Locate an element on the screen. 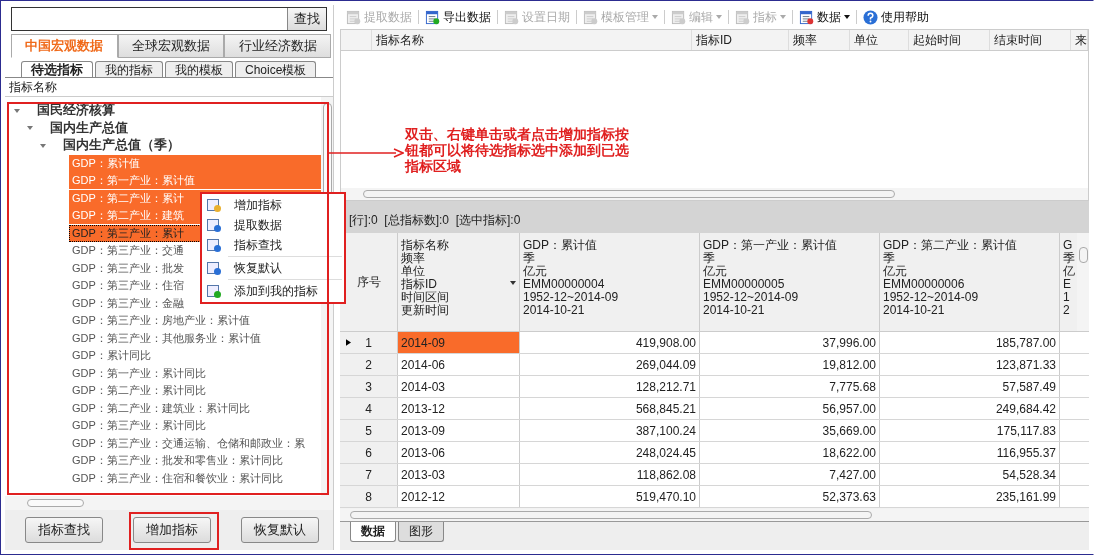  view-tab: 数据 is located at coordinates (373, 532).